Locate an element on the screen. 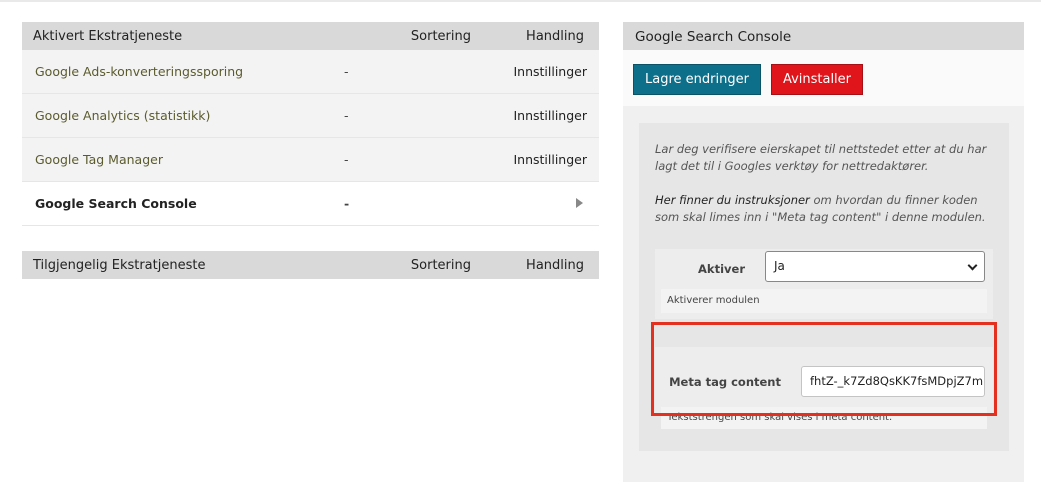 The image size is (1041, 500). aktiver-label: Aktiver is located at coordinates (721, 269).